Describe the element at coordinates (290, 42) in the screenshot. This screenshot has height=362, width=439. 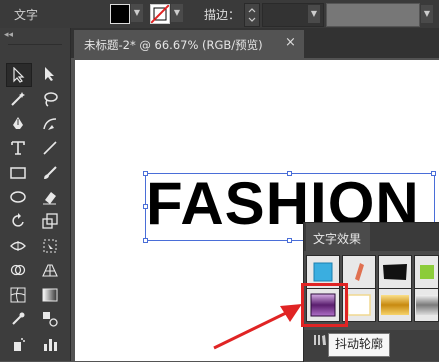
I see `close-tab-icon: ×` at that location.